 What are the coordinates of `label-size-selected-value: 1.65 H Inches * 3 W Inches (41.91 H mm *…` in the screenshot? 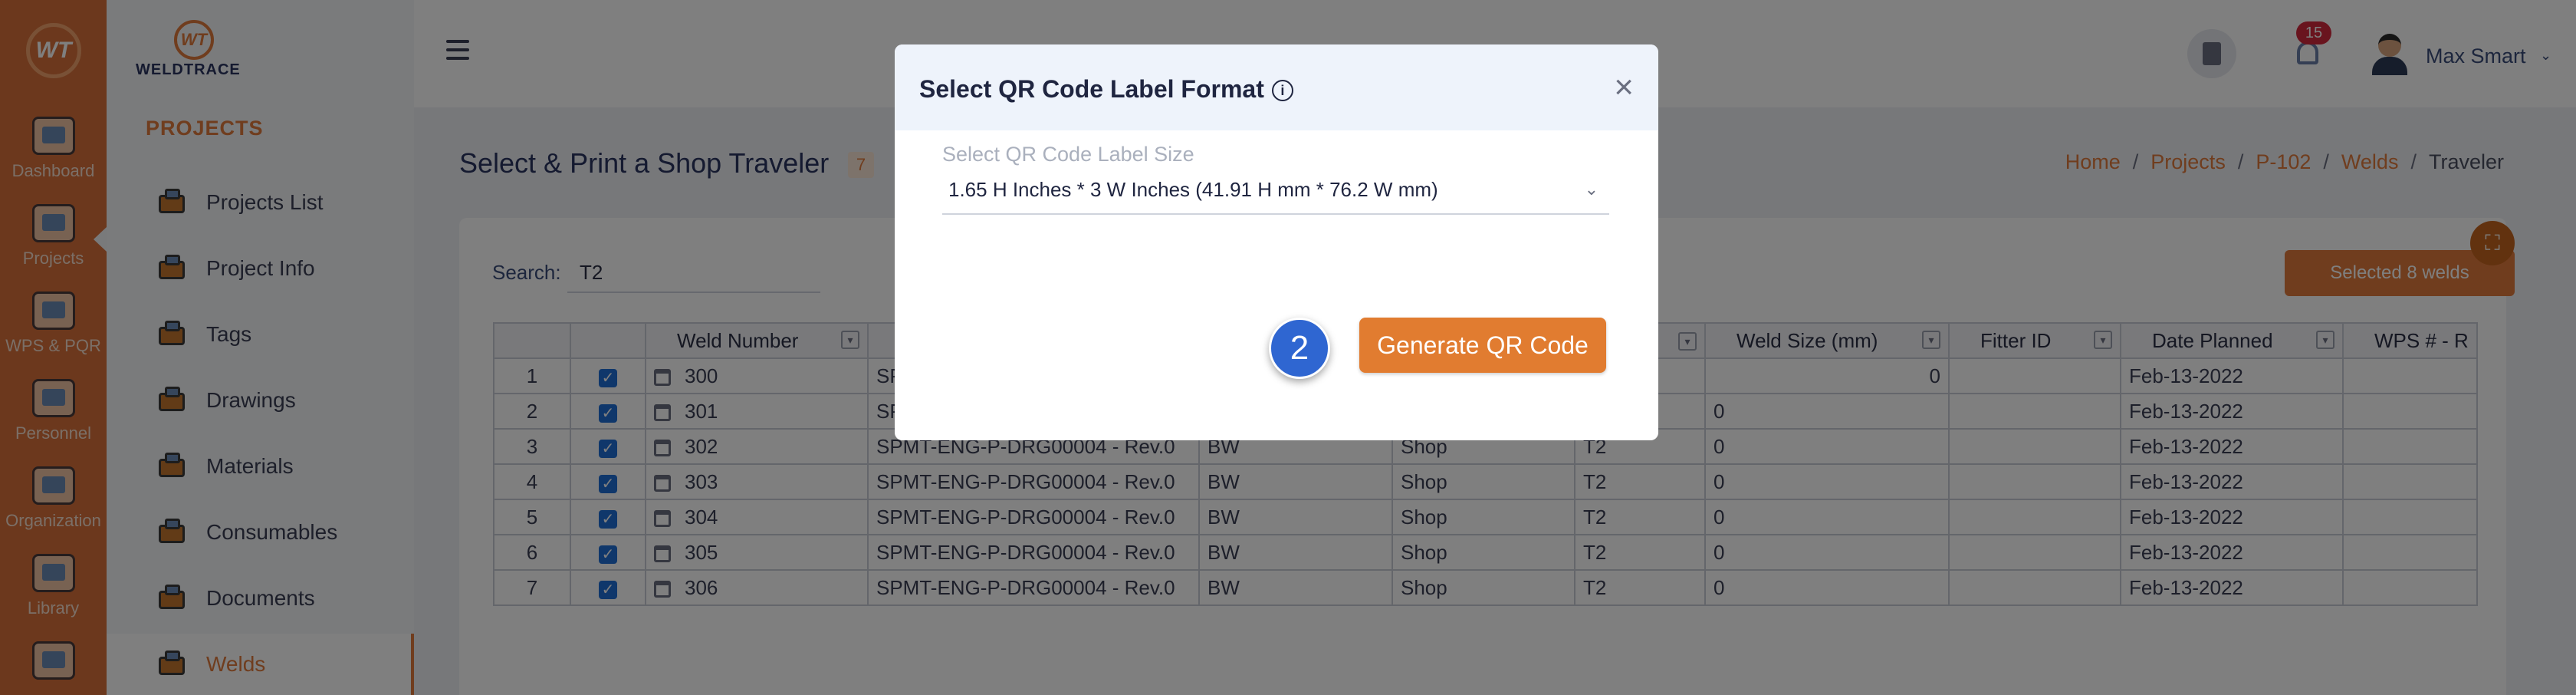 It's located at (1193, 189).